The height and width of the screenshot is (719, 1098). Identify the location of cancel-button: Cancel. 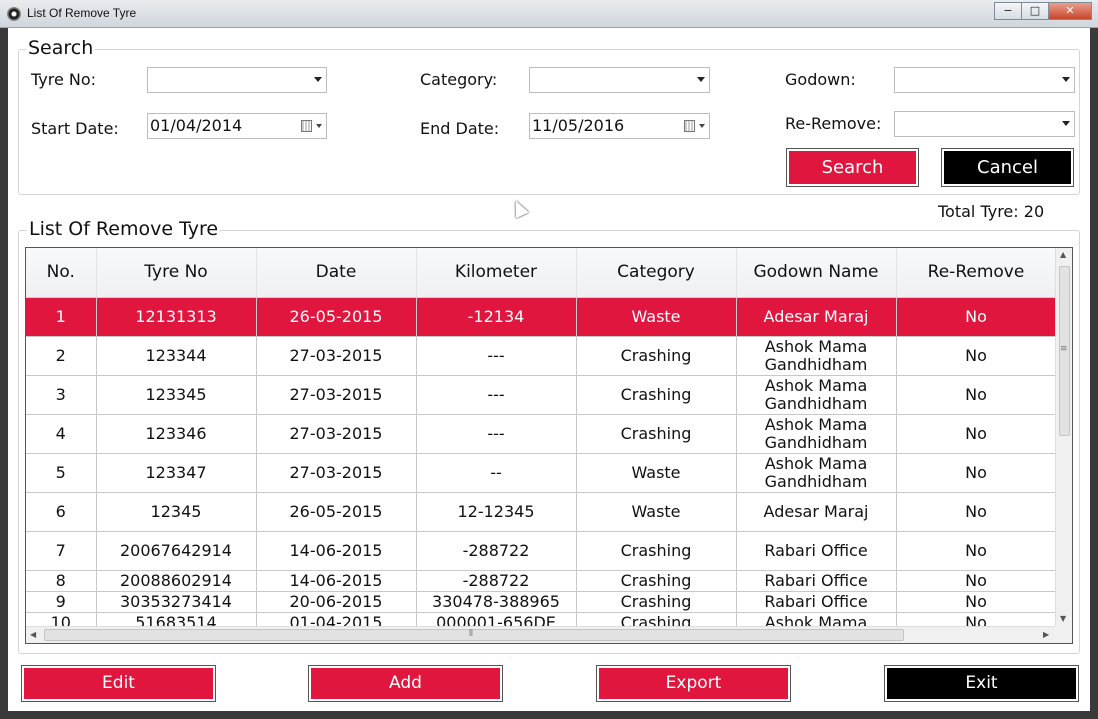
(1007, 167).